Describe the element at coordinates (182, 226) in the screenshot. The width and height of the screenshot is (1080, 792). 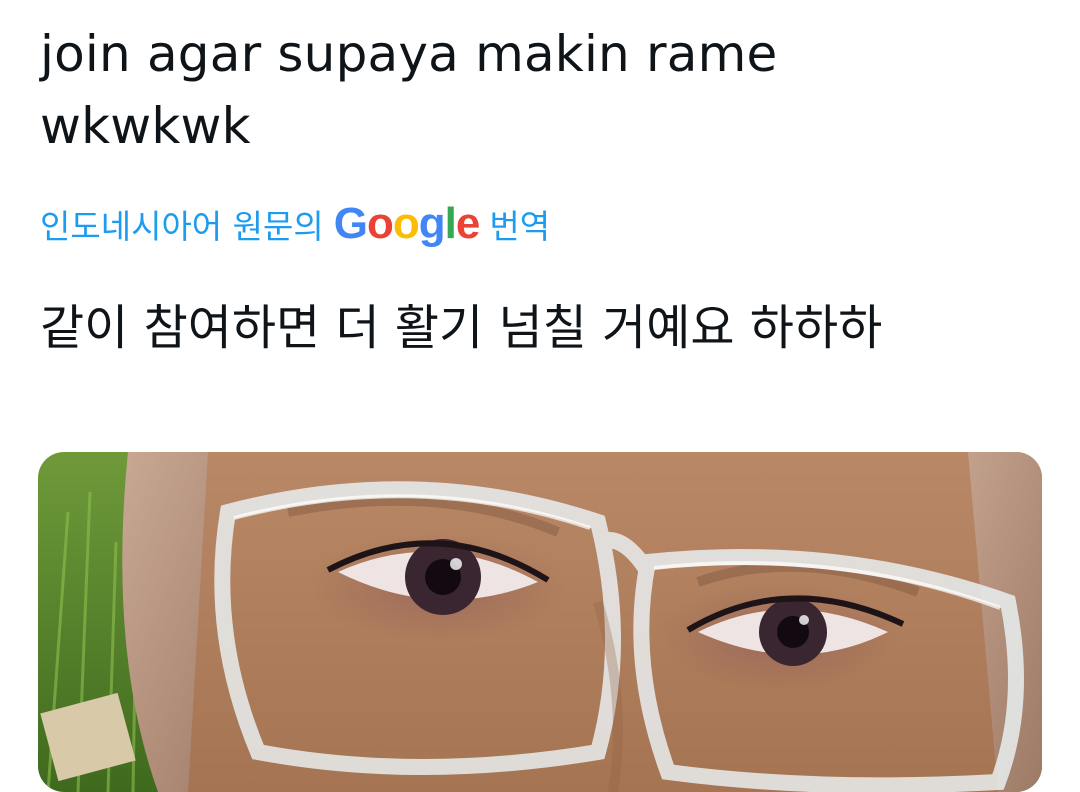
I see `translate-label-prefix: 인도네시아어 원문의` at that location.